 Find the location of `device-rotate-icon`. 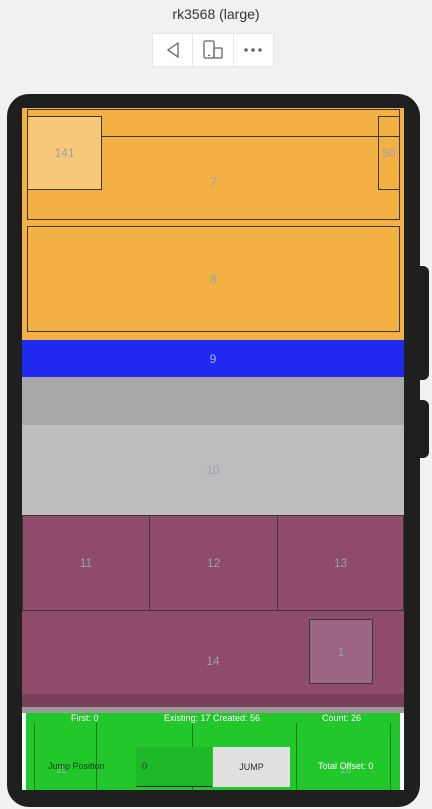

device-rotate-icon is located at coordinates (213, 49).